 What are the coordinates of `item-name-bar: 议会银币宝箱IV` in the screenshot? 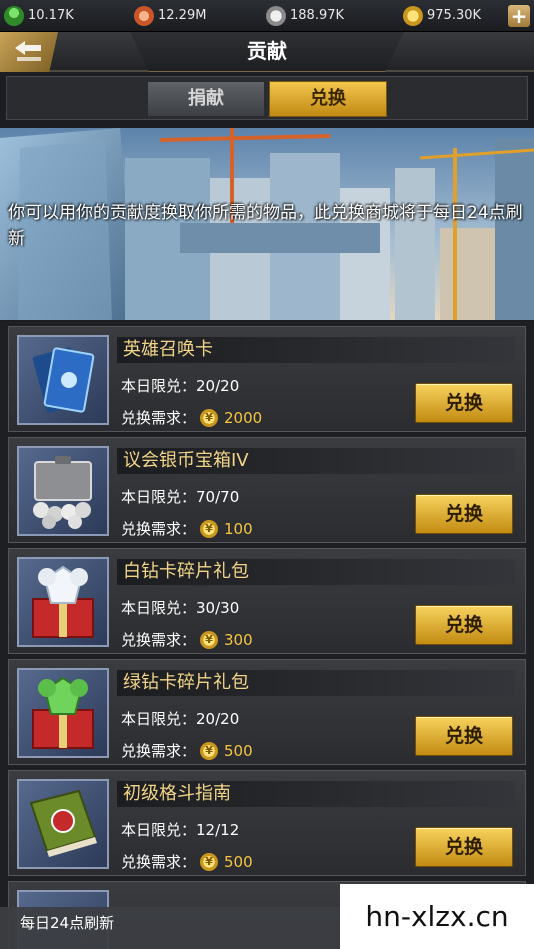 It's located at (316, 461).